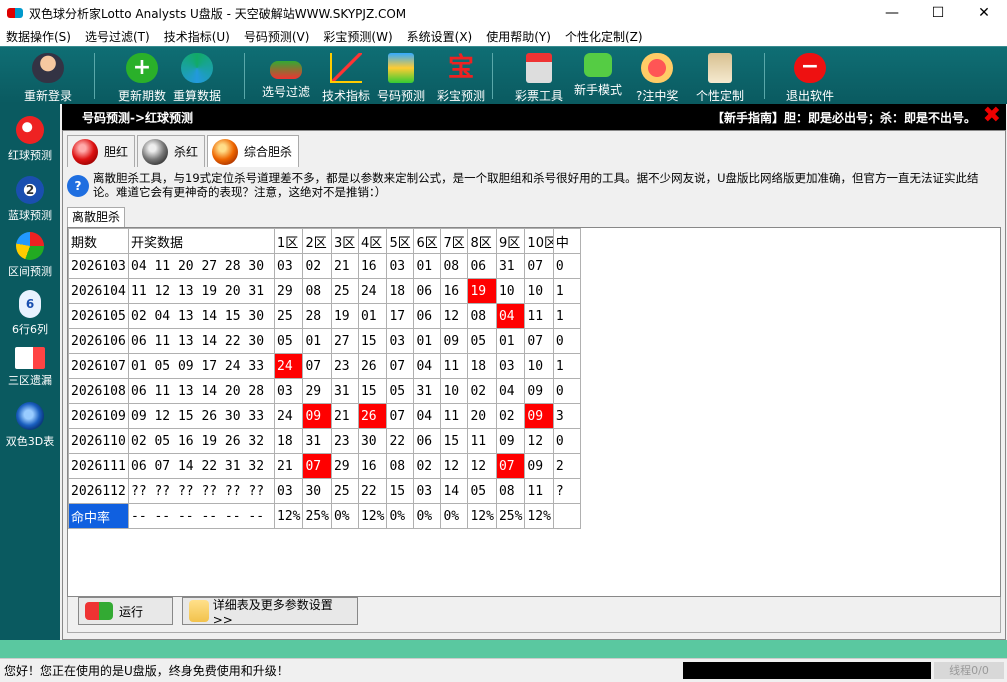  I want to click on minimize-button: —, so click(892, 13).